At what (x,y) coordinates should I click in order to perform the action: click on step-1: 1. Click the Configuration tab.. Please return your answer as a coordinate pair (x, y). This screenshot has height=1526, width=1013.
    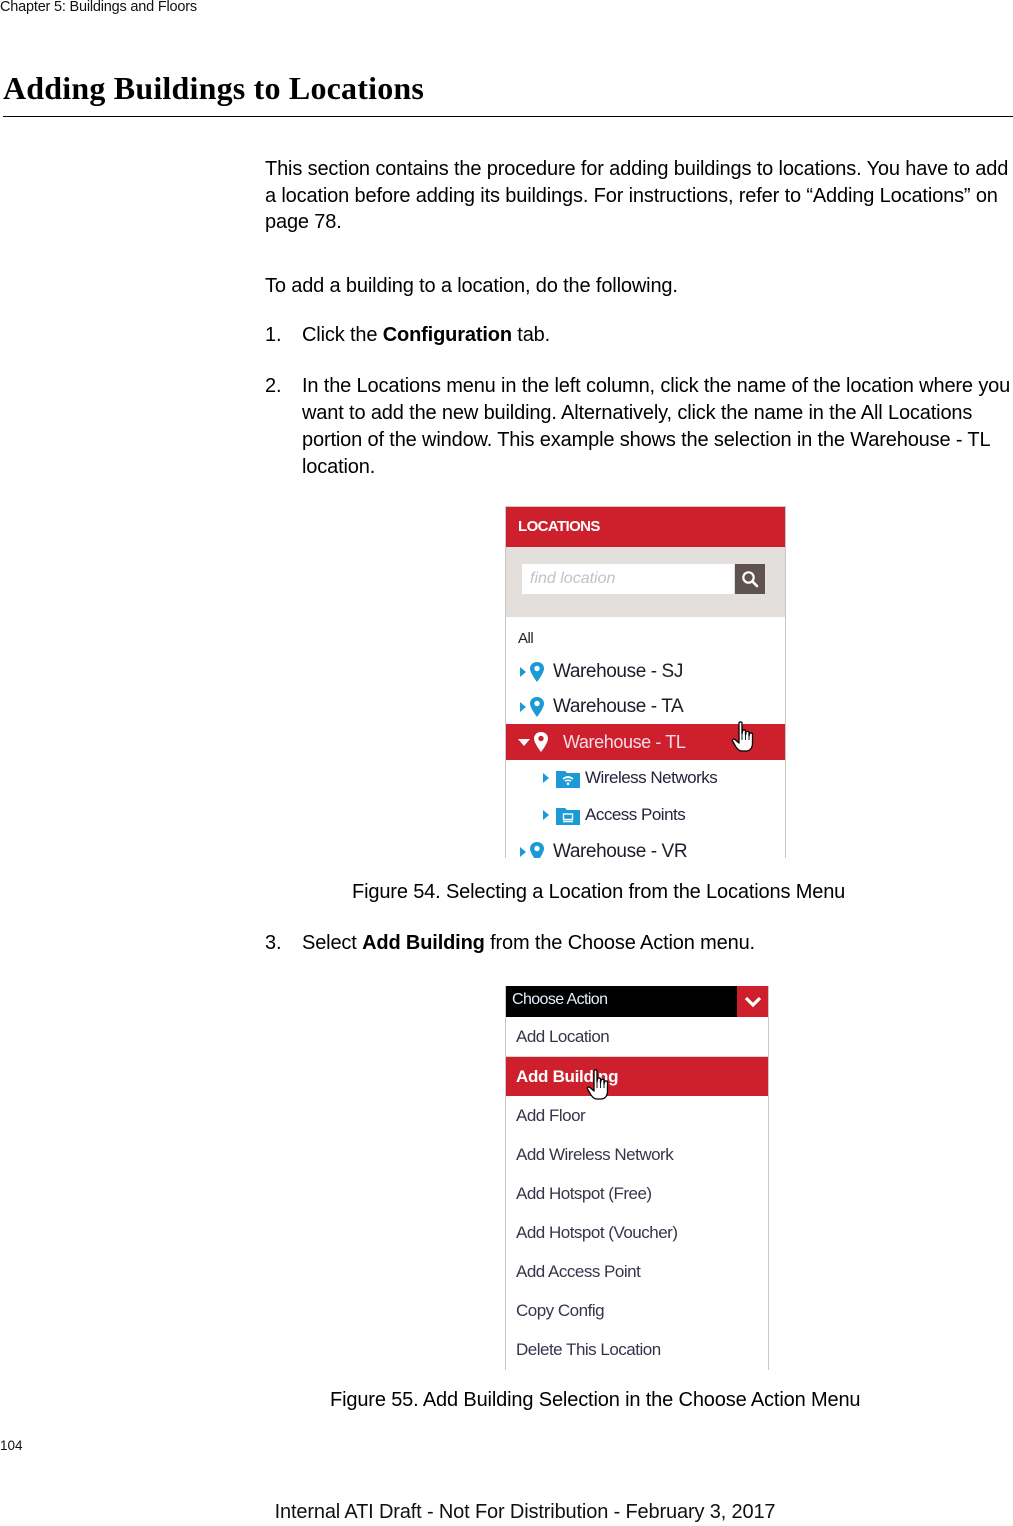
    Looking at the image, I should click on (639, 335).